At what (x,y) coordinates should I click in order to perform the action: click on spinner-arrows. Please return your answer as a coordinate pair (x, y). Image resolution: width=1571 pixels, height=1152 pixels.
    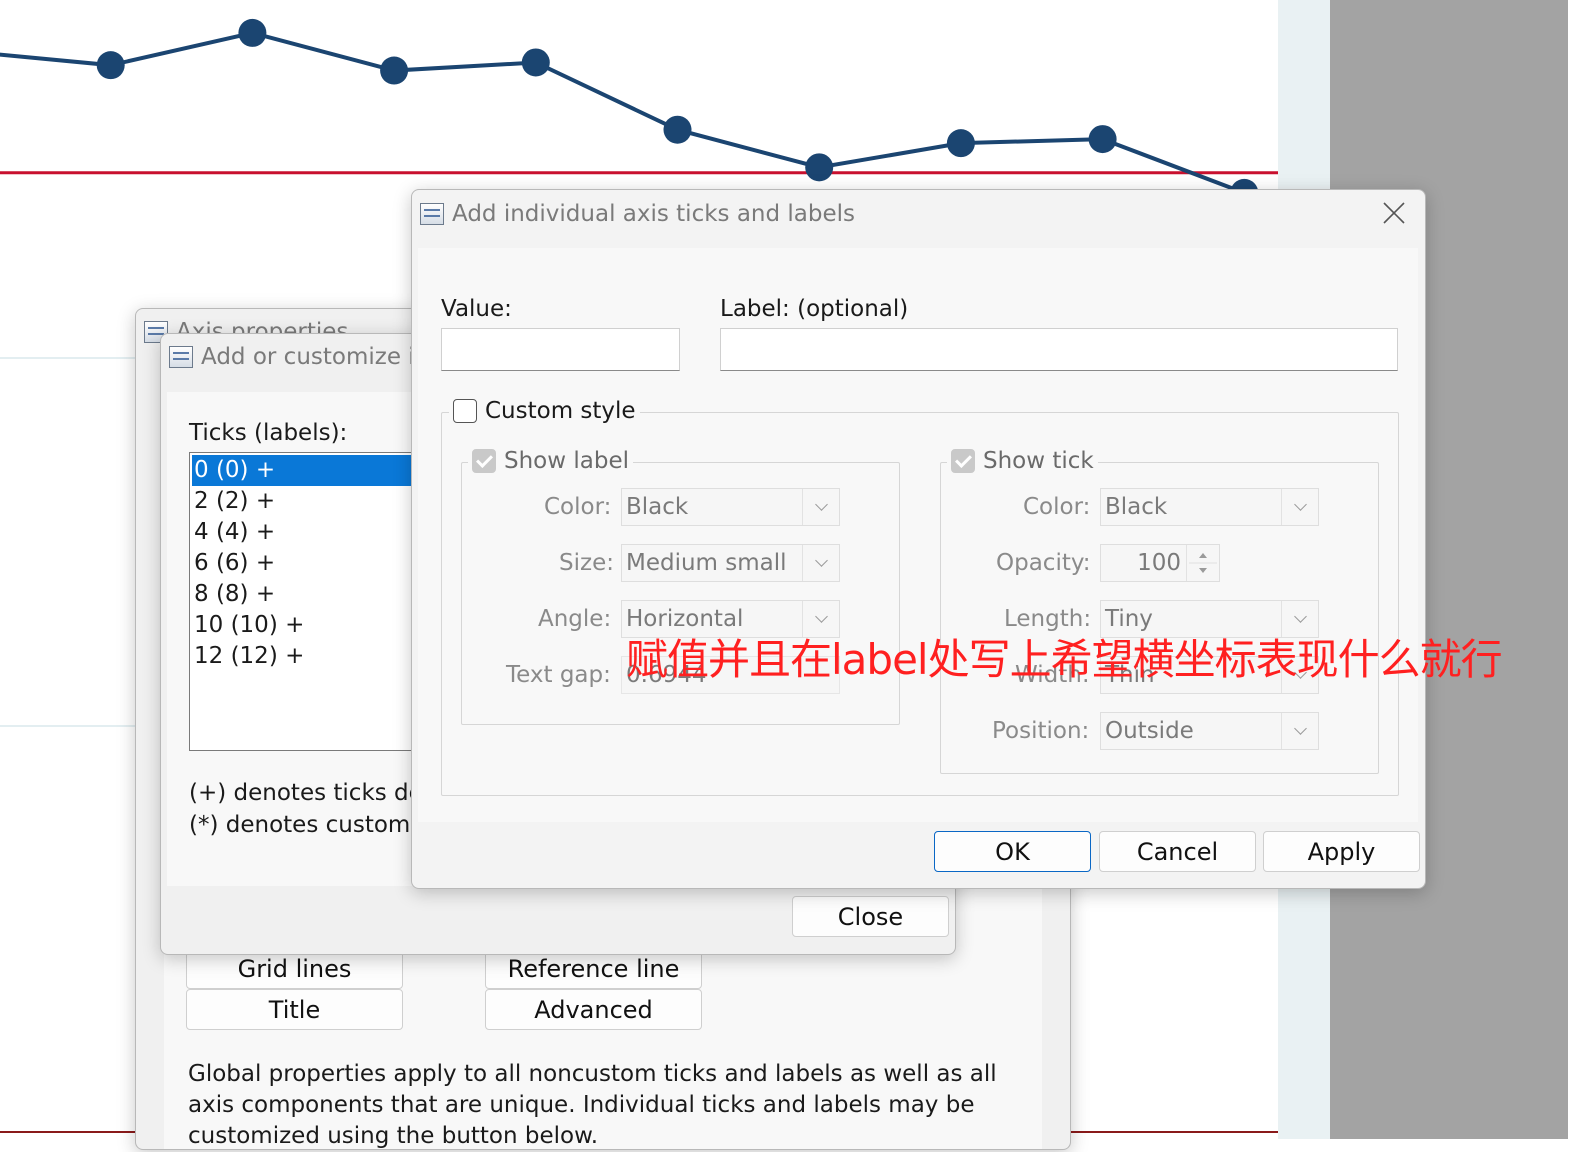
    Looking at the image, I should click on (1202, 563).